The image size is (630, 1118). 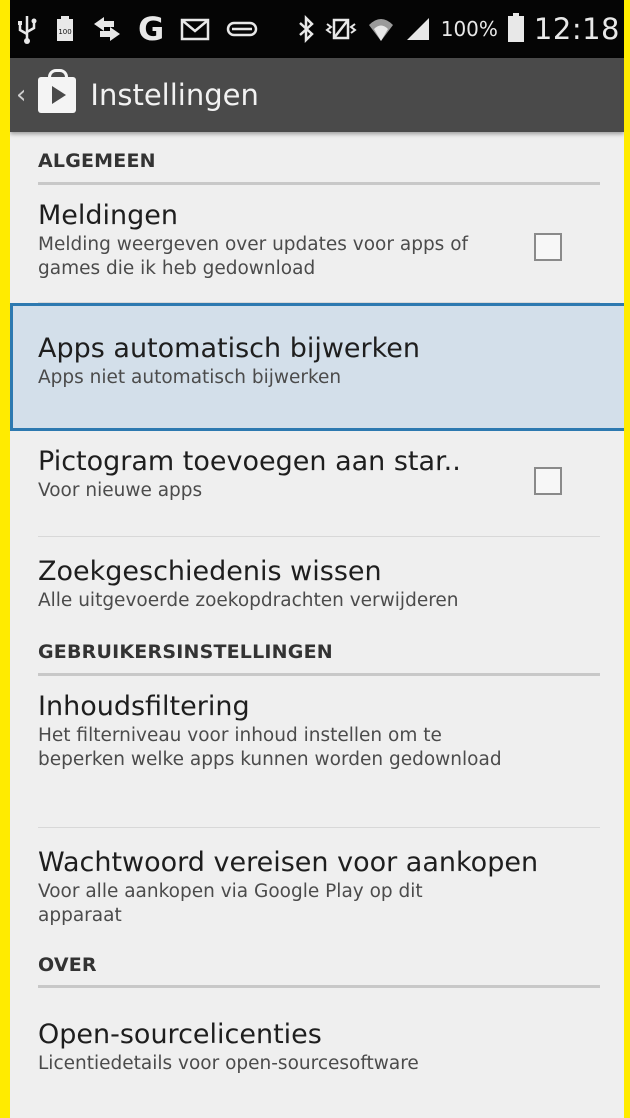 What do you see at coordinates (228, 1063) in the screenshot?
I see `setting-subtitle: Licentiedetails voor open-sourcesoftware` at bounding box center [228, 1063].